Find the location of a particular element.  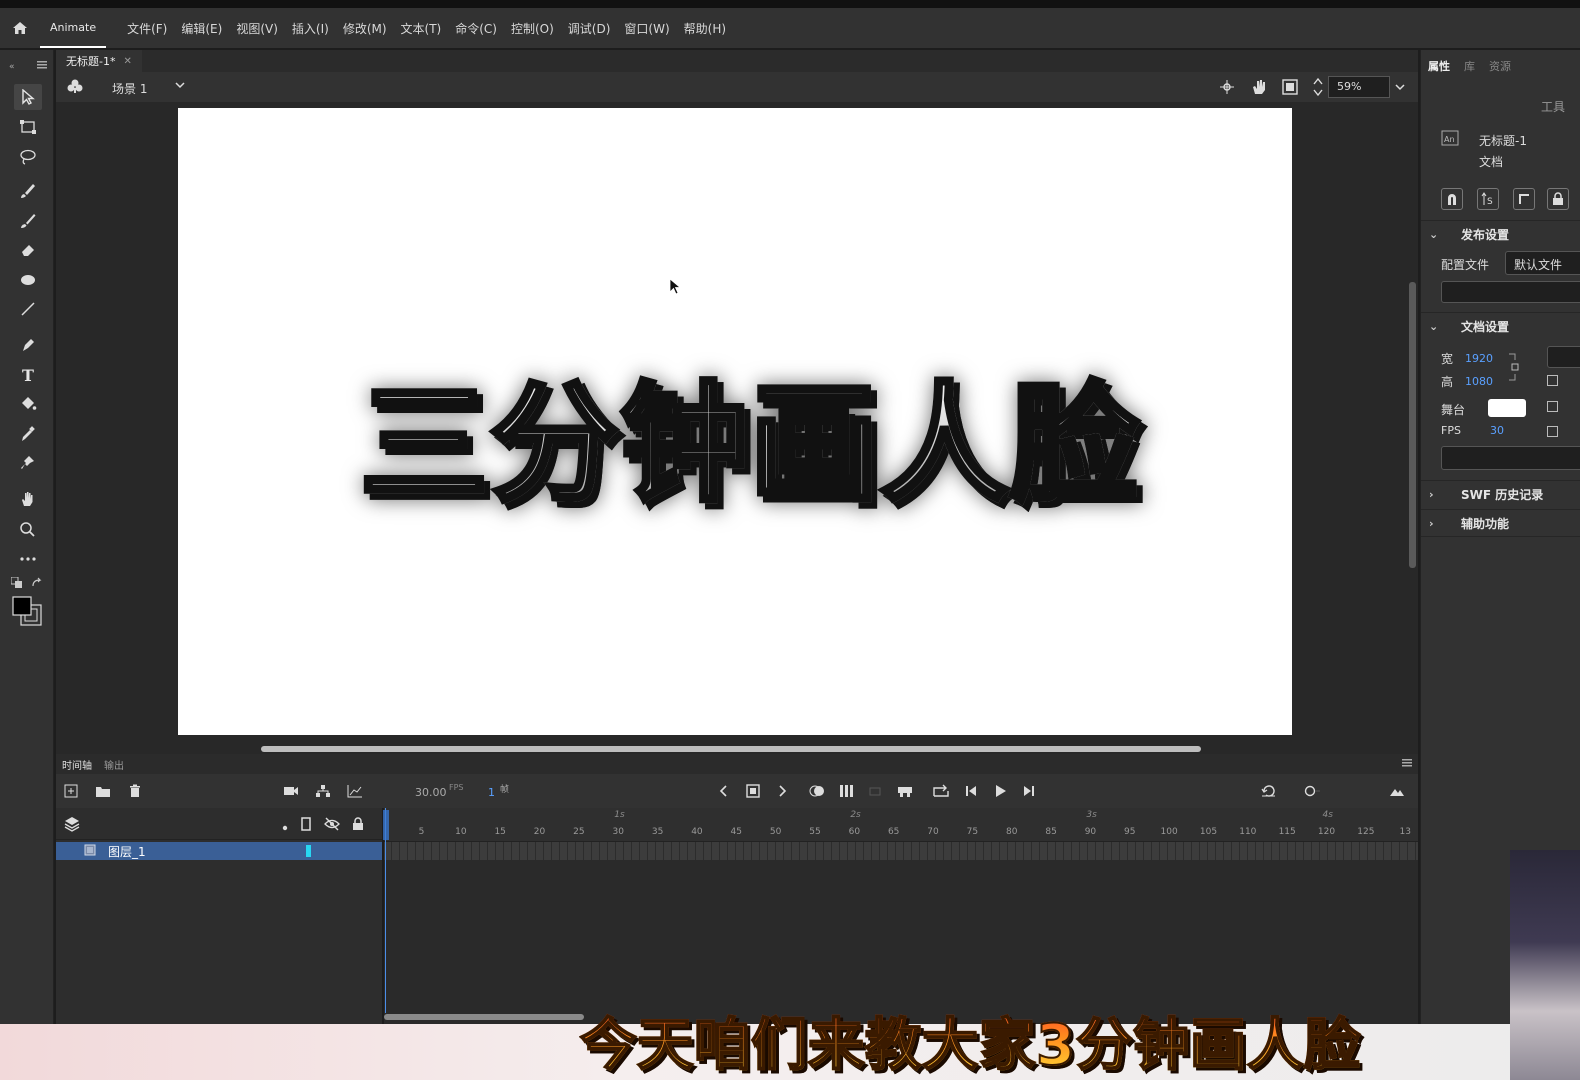

sort-icon: S is located at coordinates (1488, 199).